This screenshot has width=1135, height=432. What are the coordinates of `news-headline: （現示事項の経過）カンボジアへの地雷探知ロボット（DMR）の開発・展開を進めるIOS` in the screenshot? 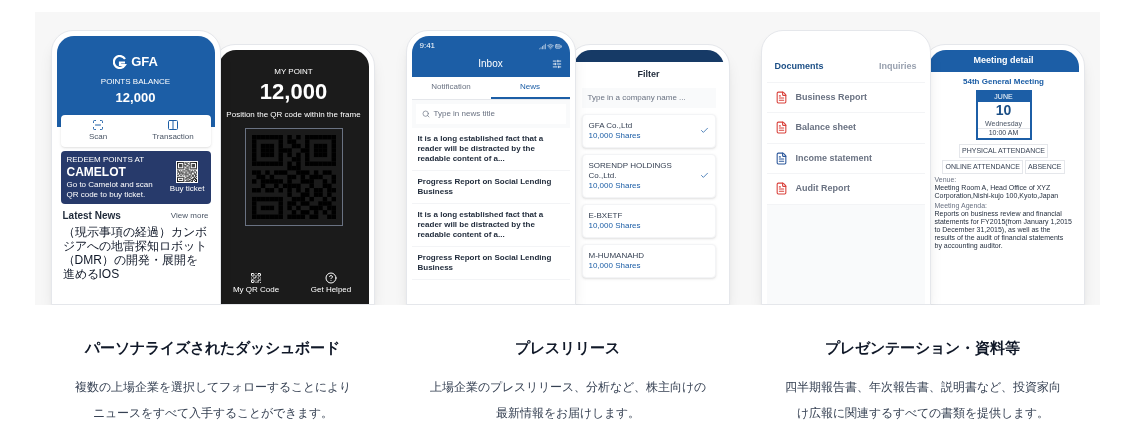 It's located at (135, 252).